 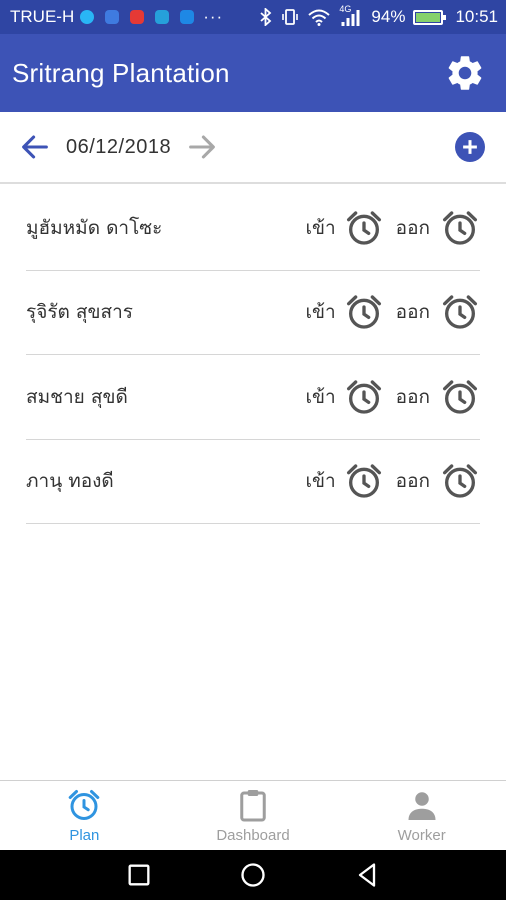 What do you see at coordinates (465, 73) in the screenshot?
I see `gear-icon` at bounding box center [465, 73].